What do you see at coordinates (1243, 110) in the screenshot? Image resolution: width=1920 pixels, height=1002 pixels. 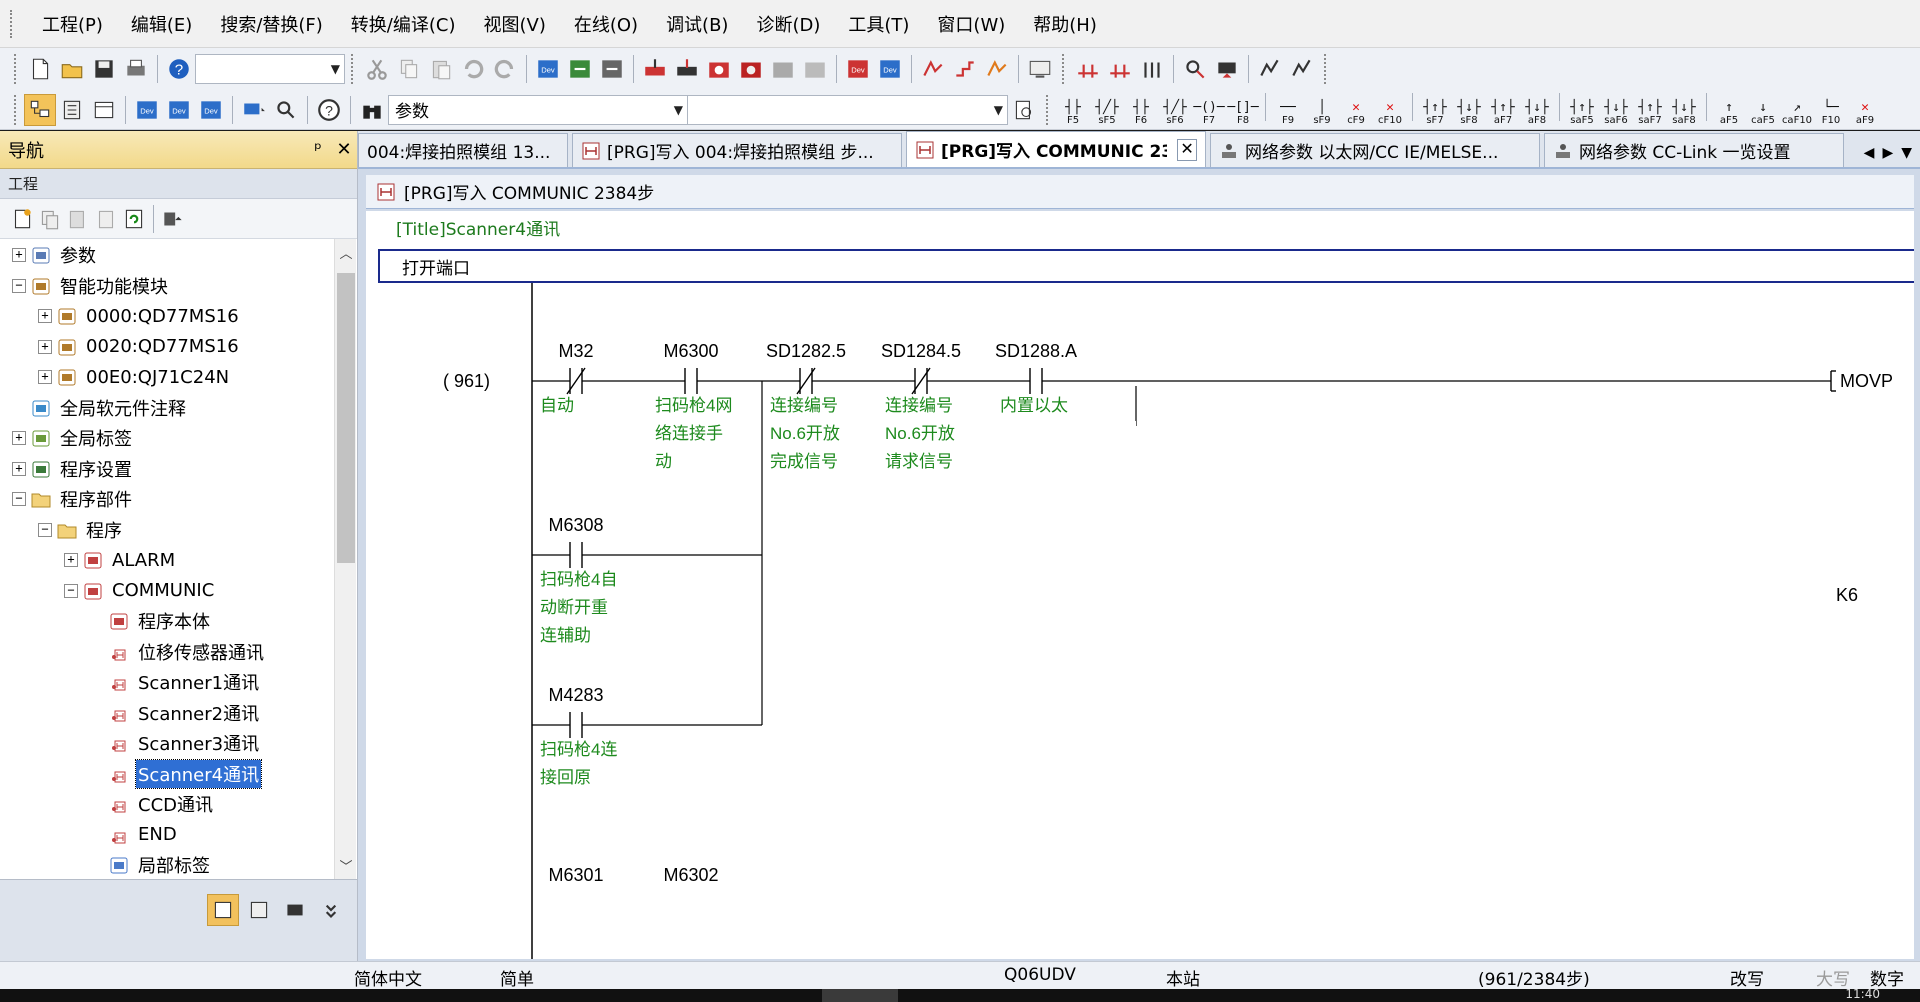 I see `ladder-symbol-button: ─[]─ F8` at bounding box center [1243, 110].